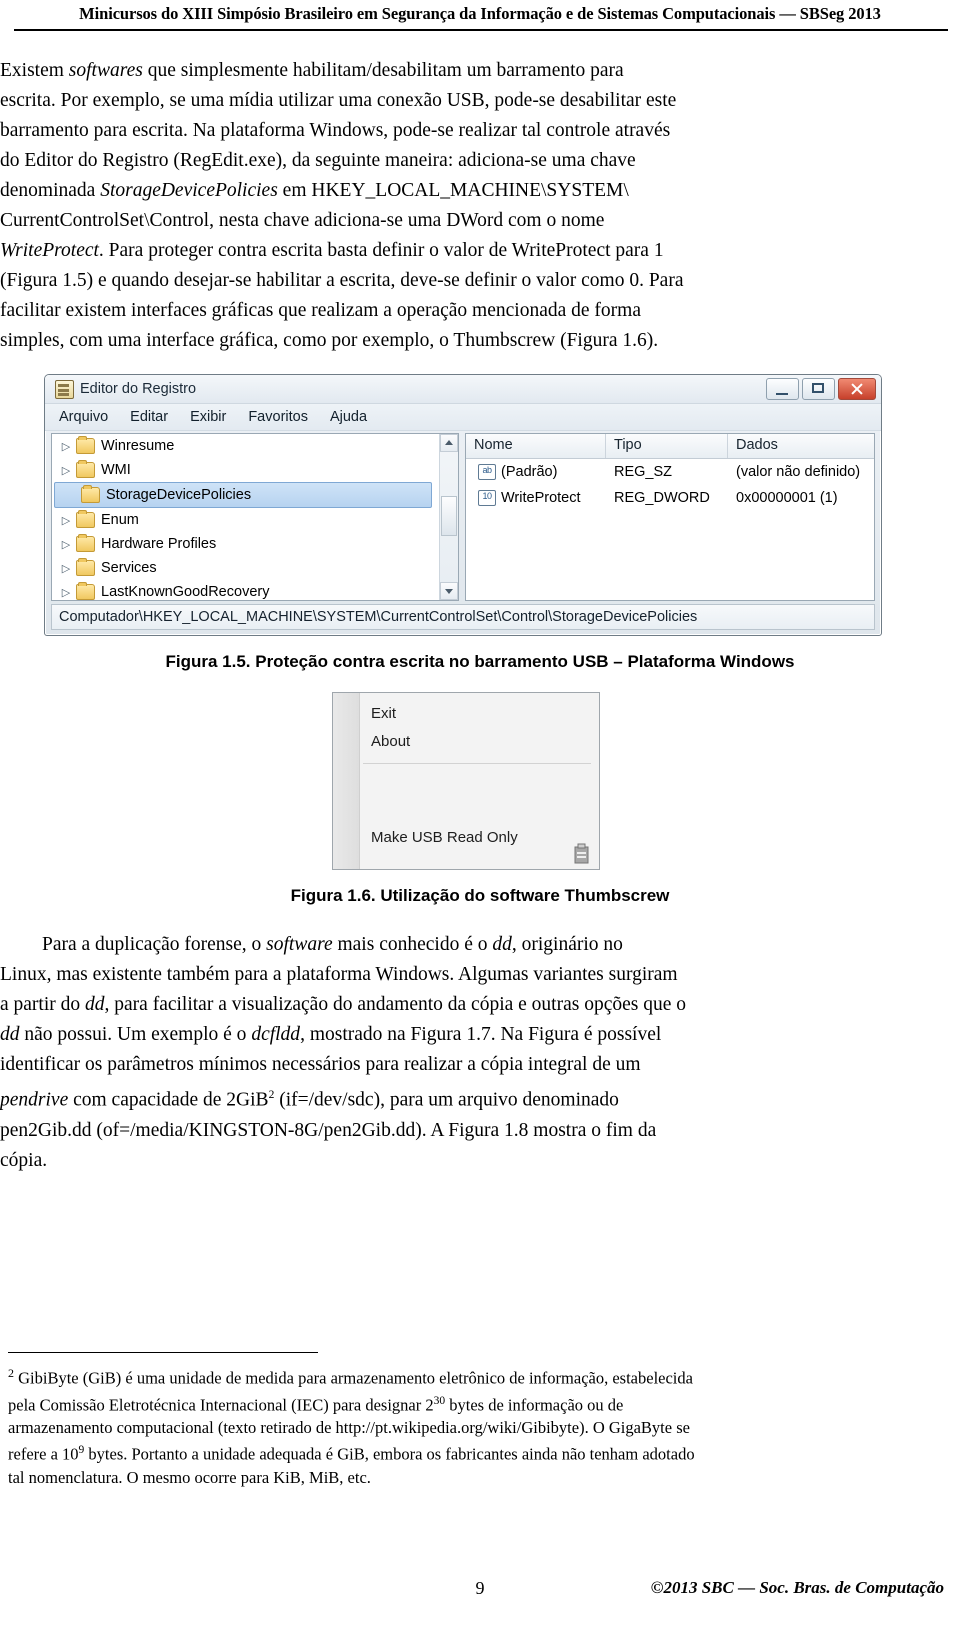 The width and height of the screenshot is (960, 1632). I want to click on value-name-cell: 10 WriteProtect, so click(536, 498).